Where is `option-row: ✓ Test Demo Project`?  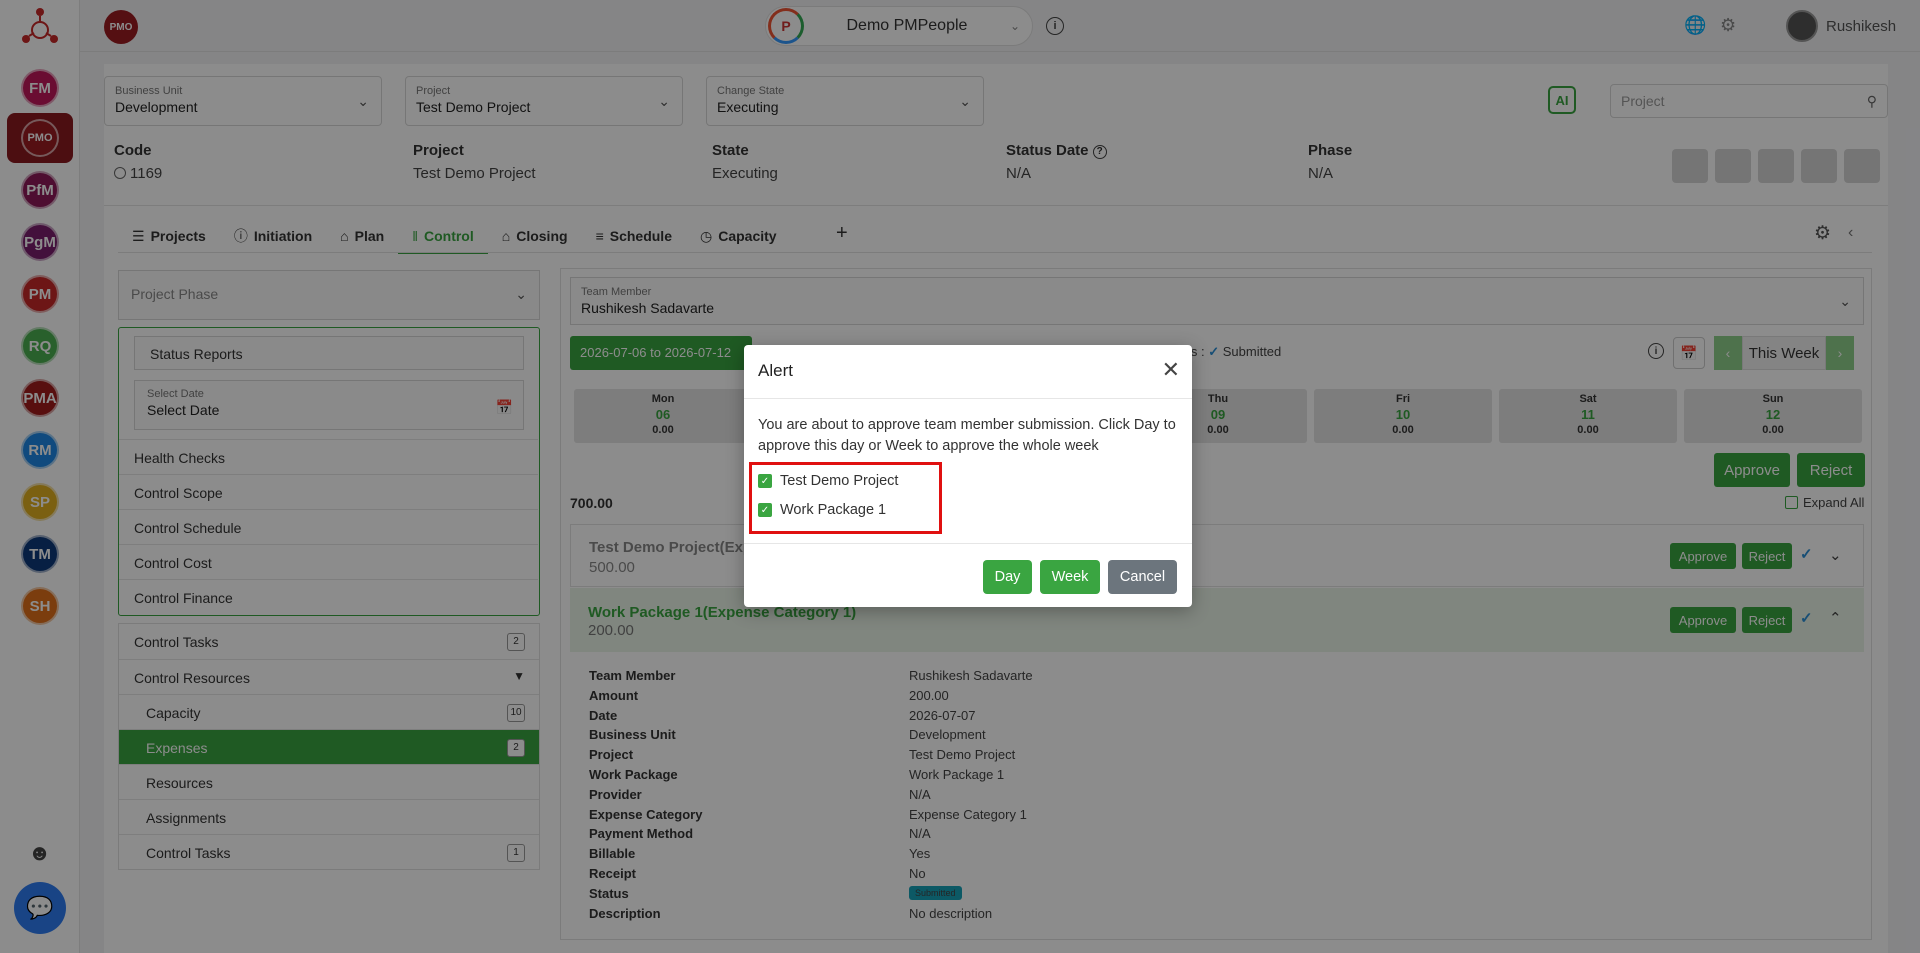 option-row: ✓ Test Demo Project is located at coordinates (828, 481).